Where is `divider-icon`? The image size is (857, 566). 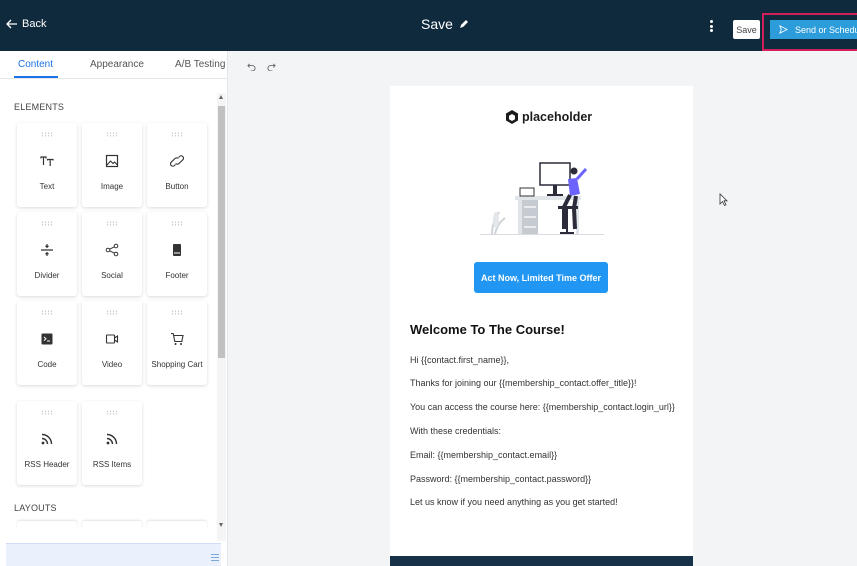 divider-icon is located at coordinates (47, 250).